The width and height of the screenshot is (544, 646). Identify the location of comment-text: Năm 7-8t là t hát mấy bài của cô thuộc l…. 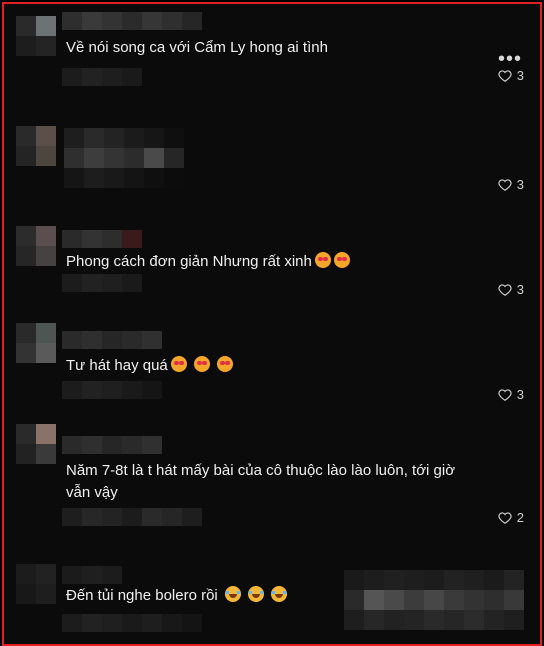
(261, 481).